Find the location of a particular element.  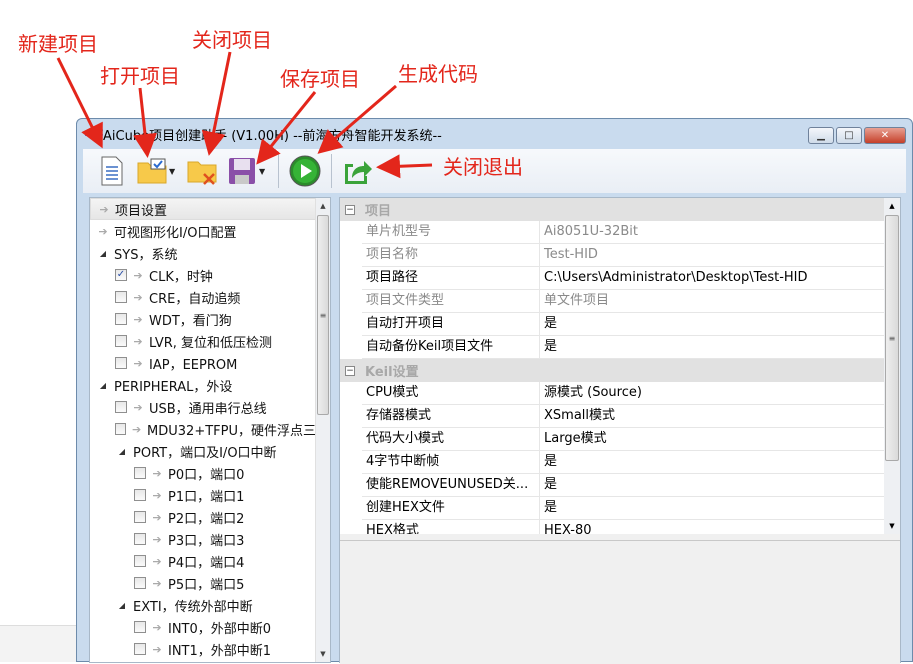

open-dropdown-arrow: ▼ is located at coordinates (174, 171).